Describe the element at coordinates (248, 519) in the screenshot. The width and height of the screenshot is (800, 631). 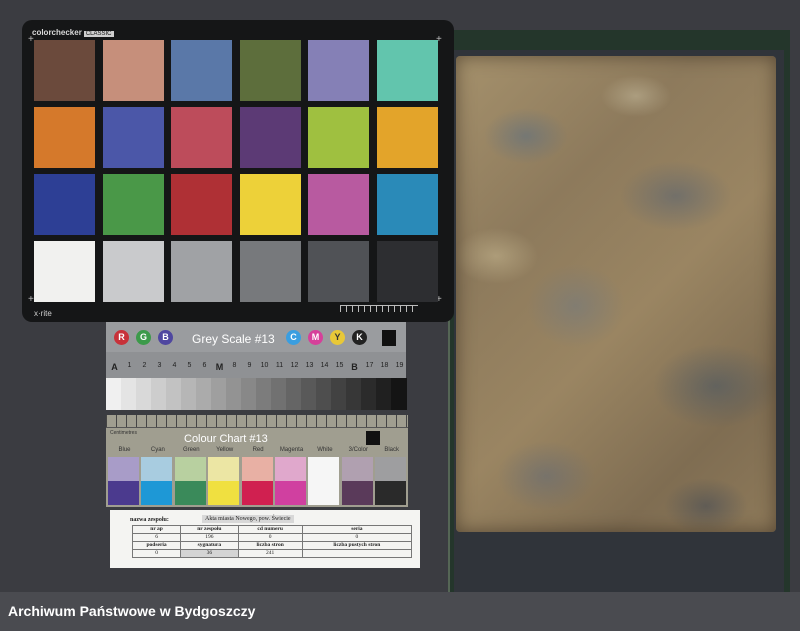
I see `collection-name-value: Akta miasta Nowego, pow. Świecie` at that location.